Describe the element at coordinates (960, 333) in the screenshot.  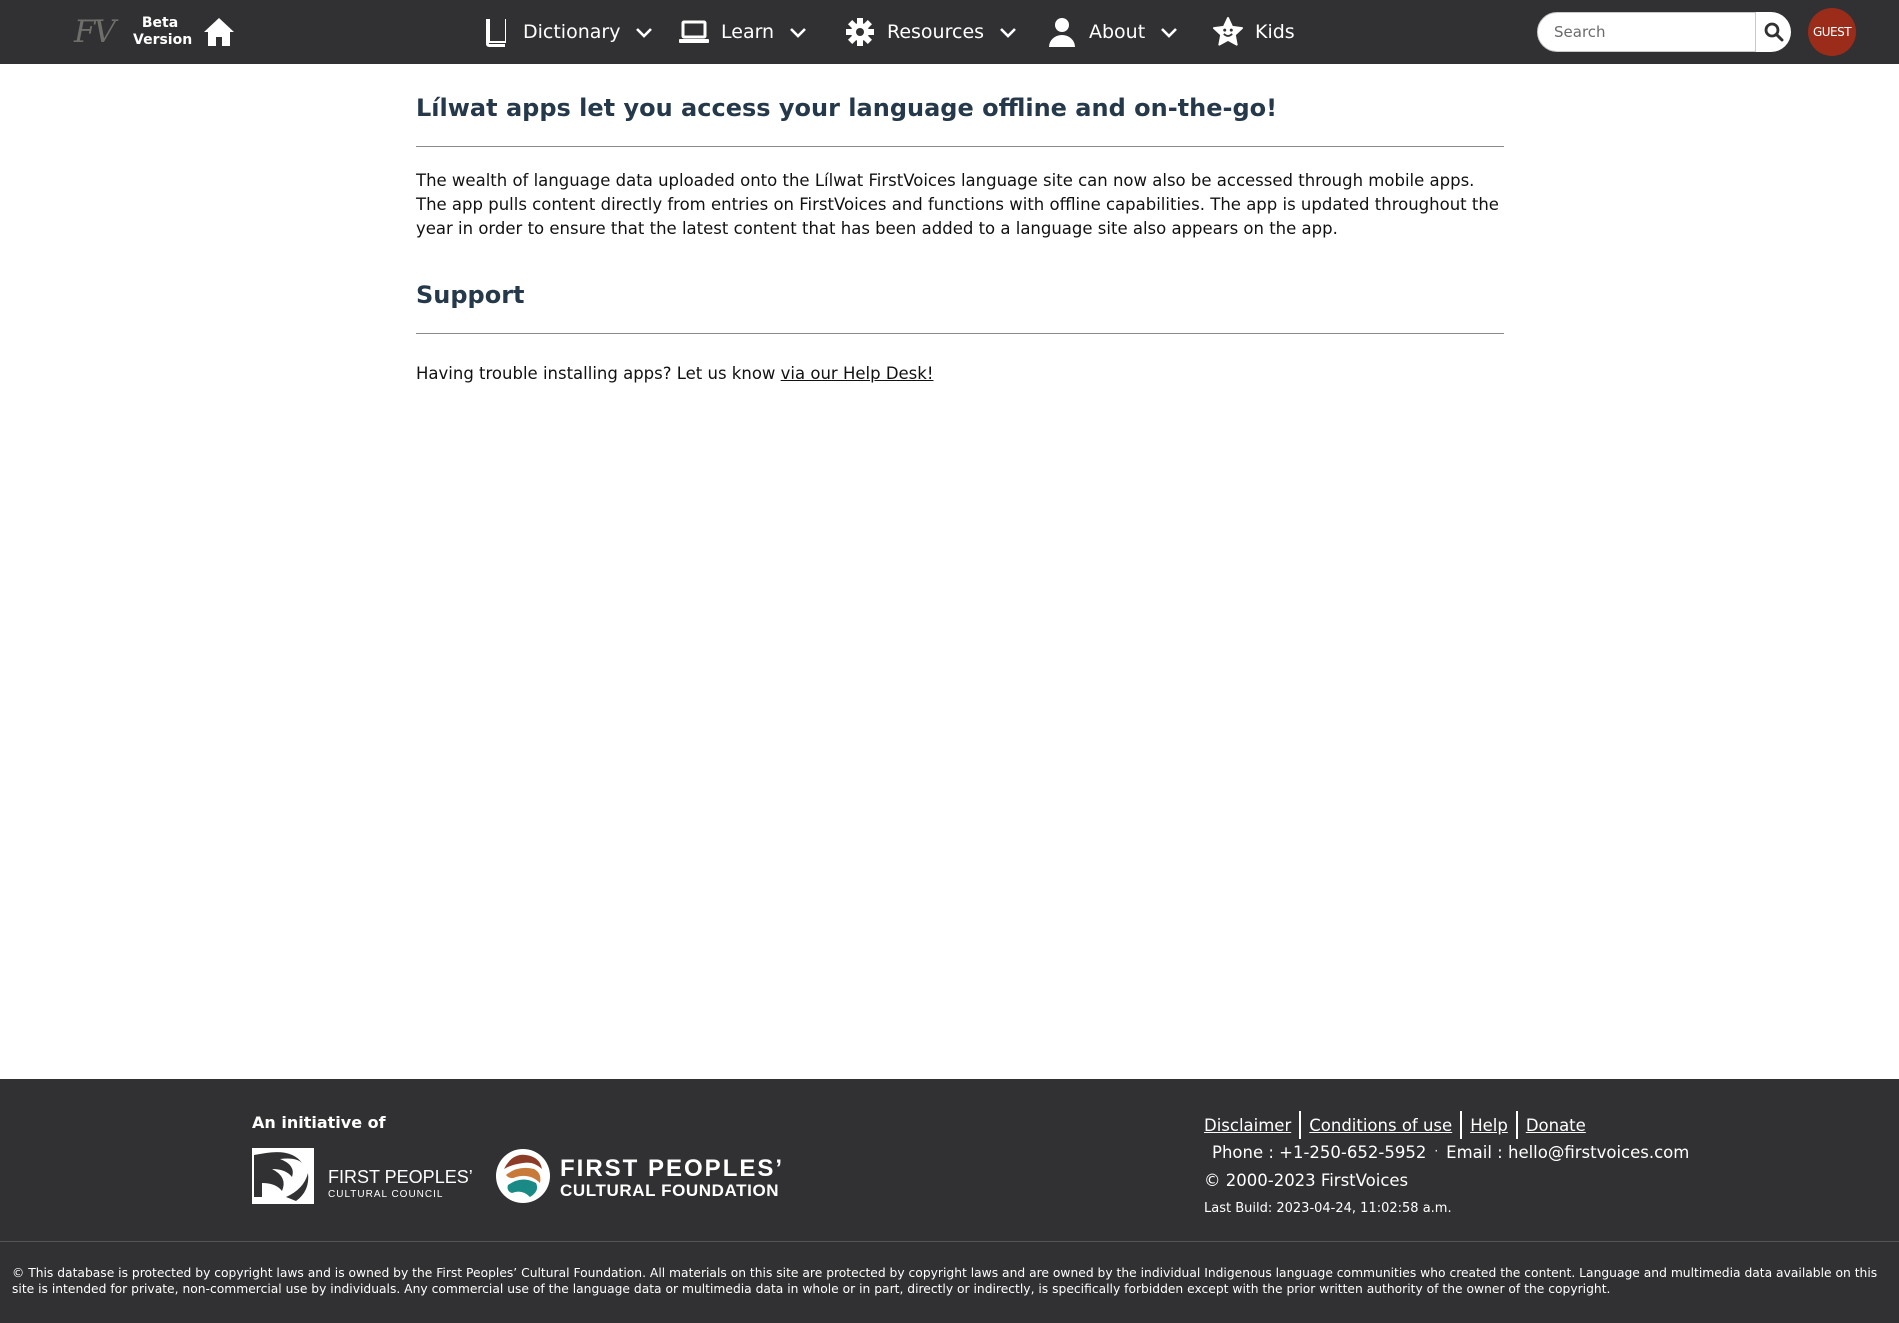
I see `support-divider` at that location.